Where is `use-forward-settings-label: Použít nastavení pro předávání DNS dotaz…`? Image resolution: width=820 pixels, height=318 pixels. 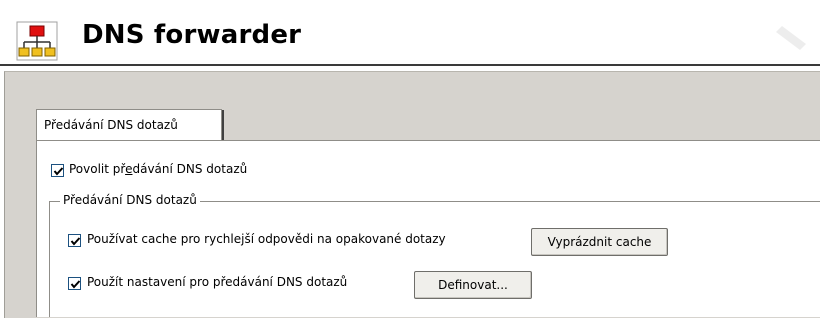
use-forward-settings-label: Použít nastavení pro předávání DNS dotaz… is located at coordinates (217, 282).